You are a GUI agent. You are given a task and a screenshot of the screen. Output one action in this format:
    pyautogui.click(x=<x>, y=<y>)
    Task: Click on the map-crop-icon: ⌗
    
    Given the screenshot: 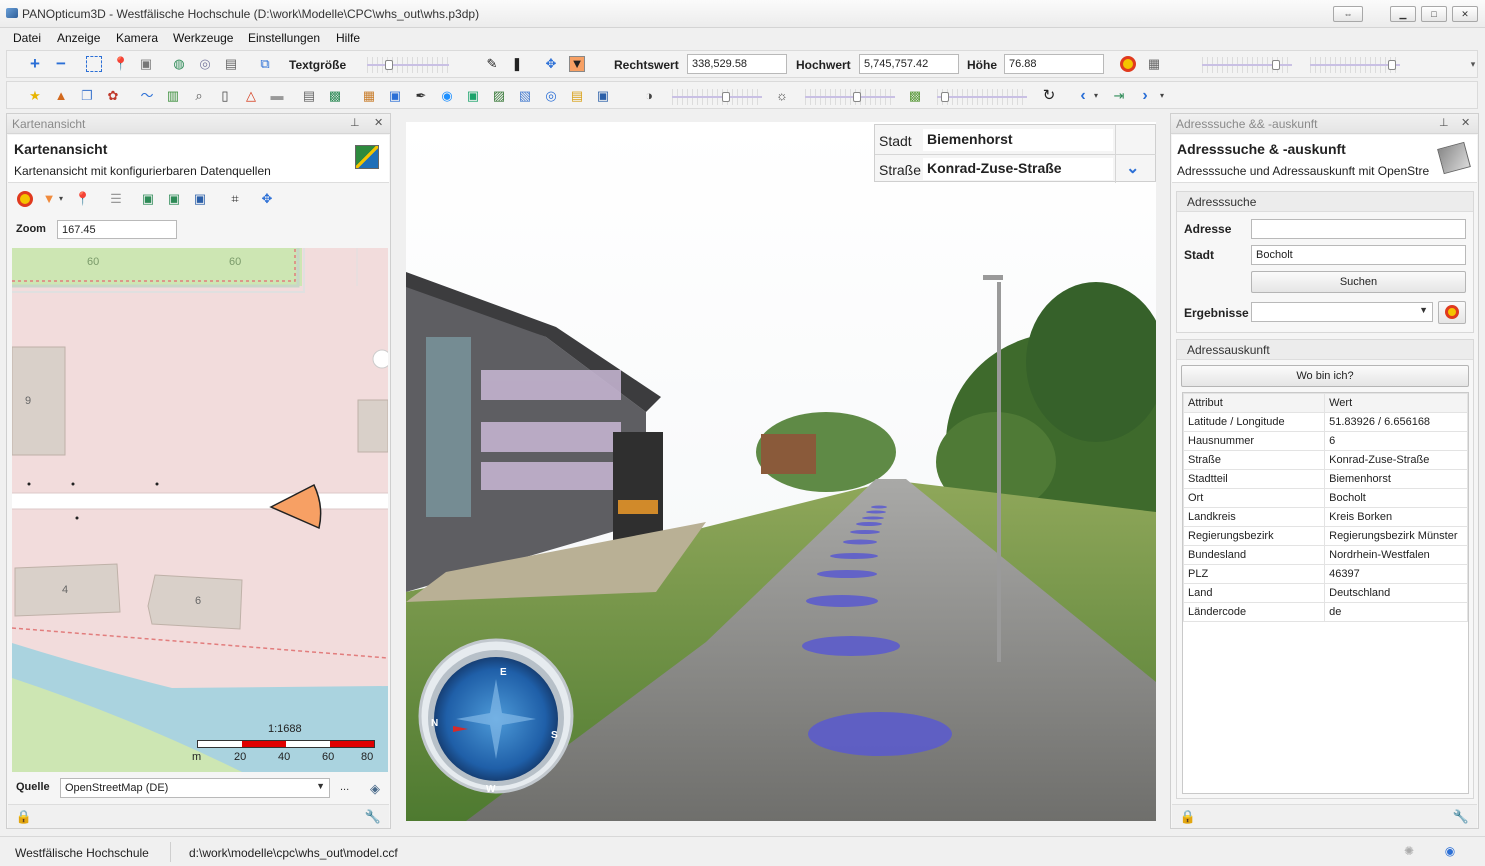 What is the action you would take?
    pyautogui.click(x=235, y=199)
    